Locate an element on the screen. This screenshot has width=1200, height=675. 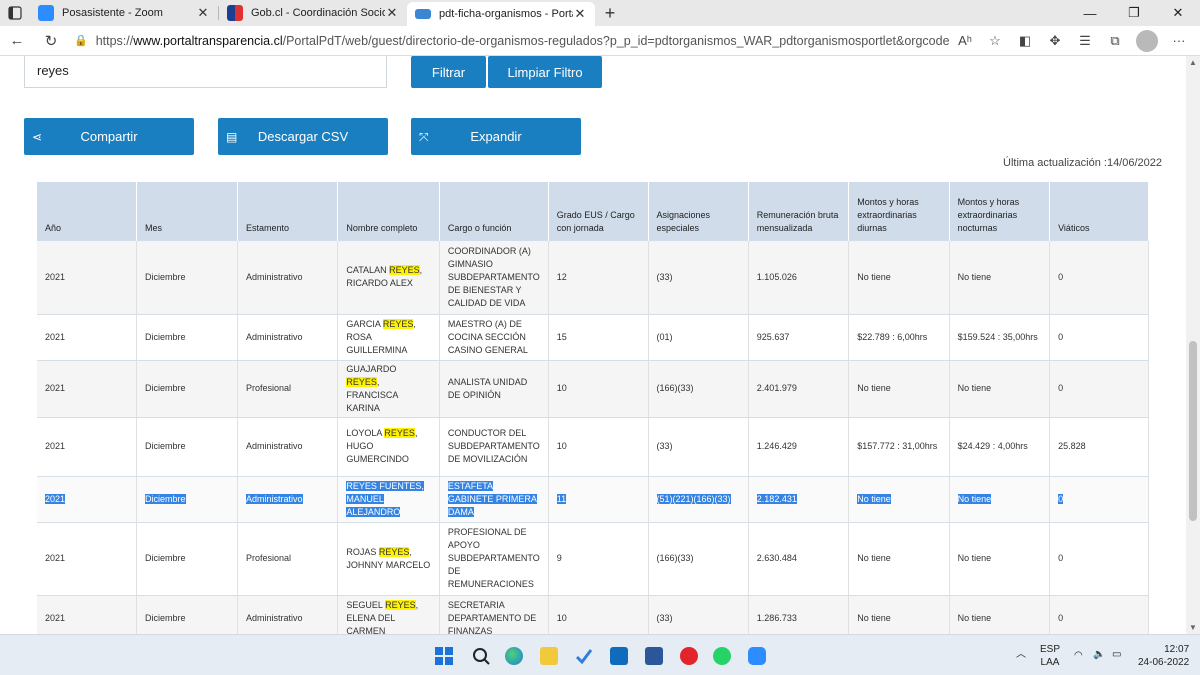
restore-icon: ❐ is located at coordinates (1134, 13).